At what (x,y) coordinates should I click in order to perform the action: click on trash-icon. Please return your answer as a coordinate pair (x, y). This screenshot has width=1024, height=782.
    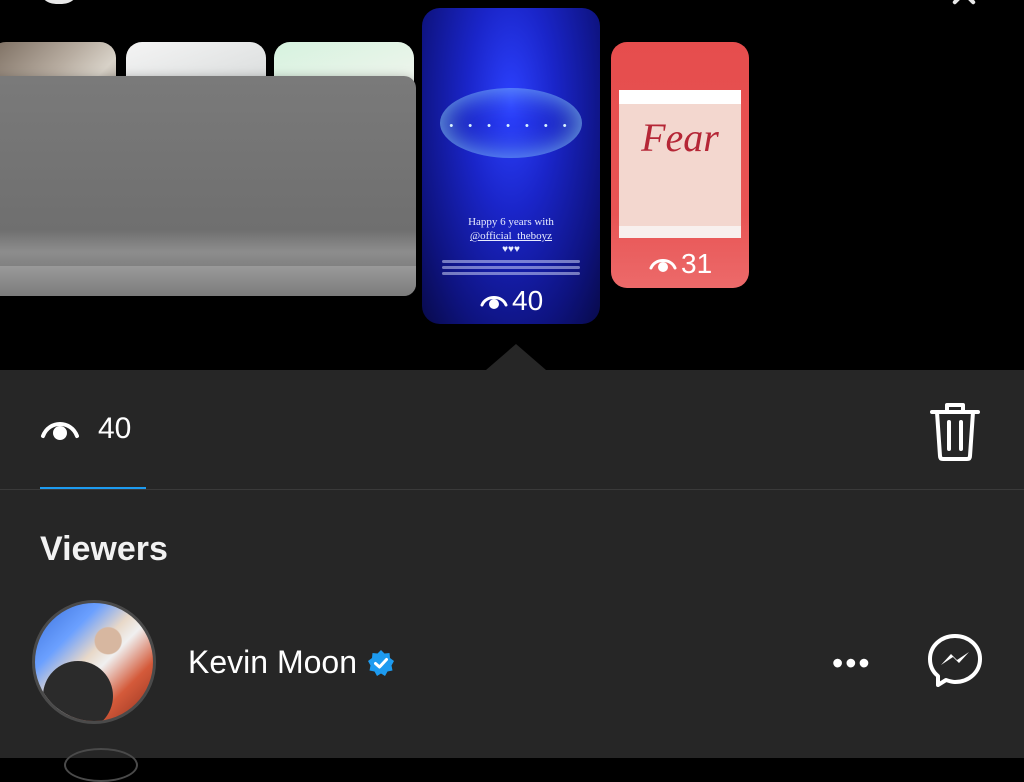
    Looking at the image, I should click on (955, 431).